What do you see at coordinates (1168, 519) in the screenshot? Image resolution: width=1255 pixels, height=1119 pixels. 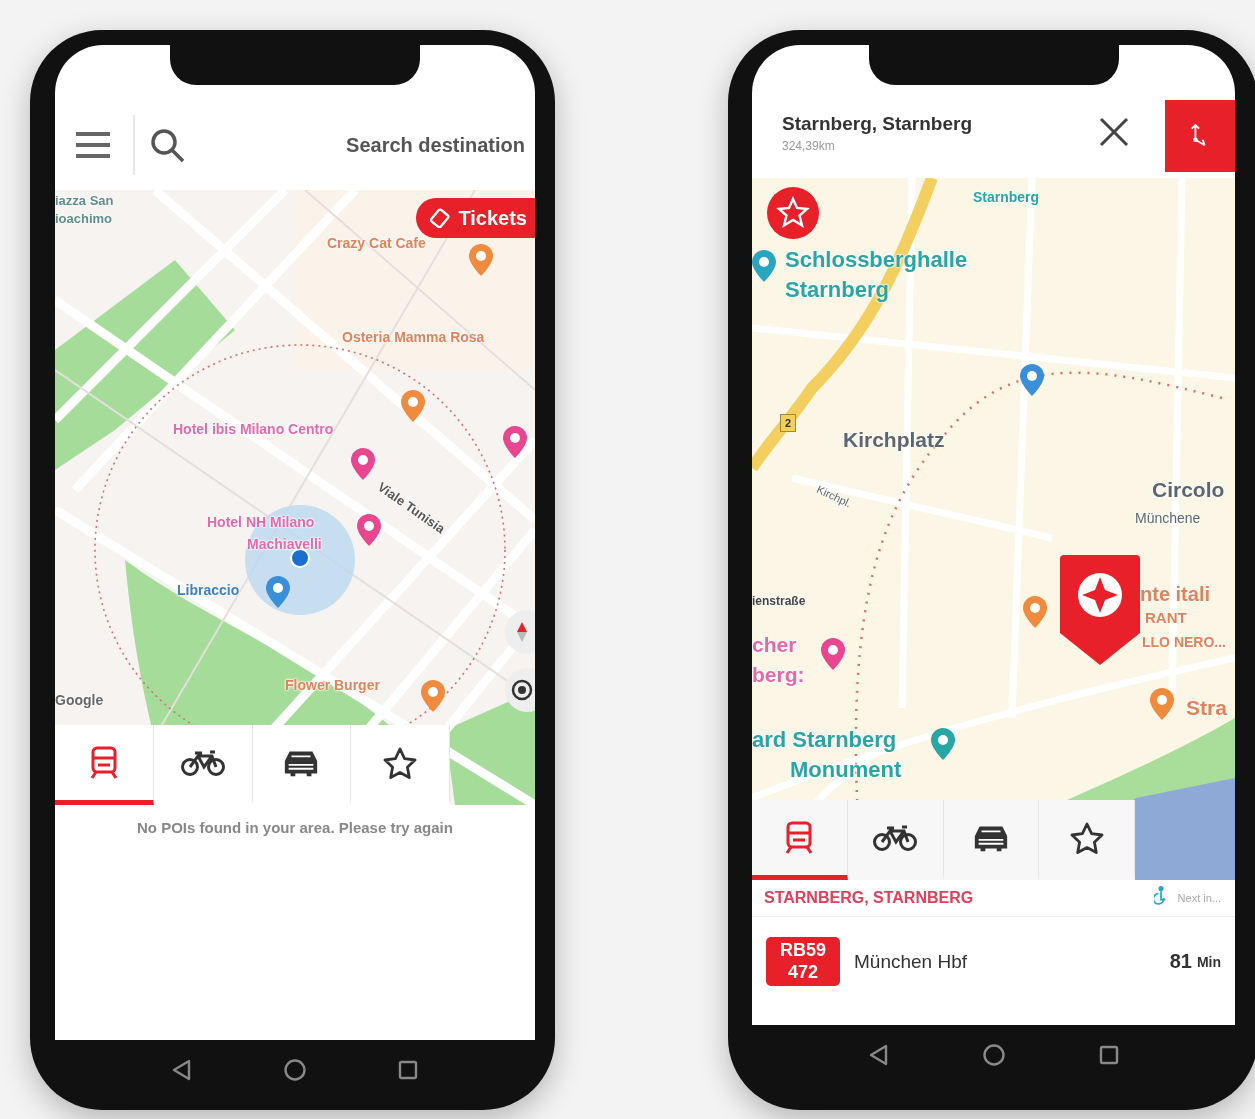 I see `map-label: Münchene` at bounding box center [1168, 519].